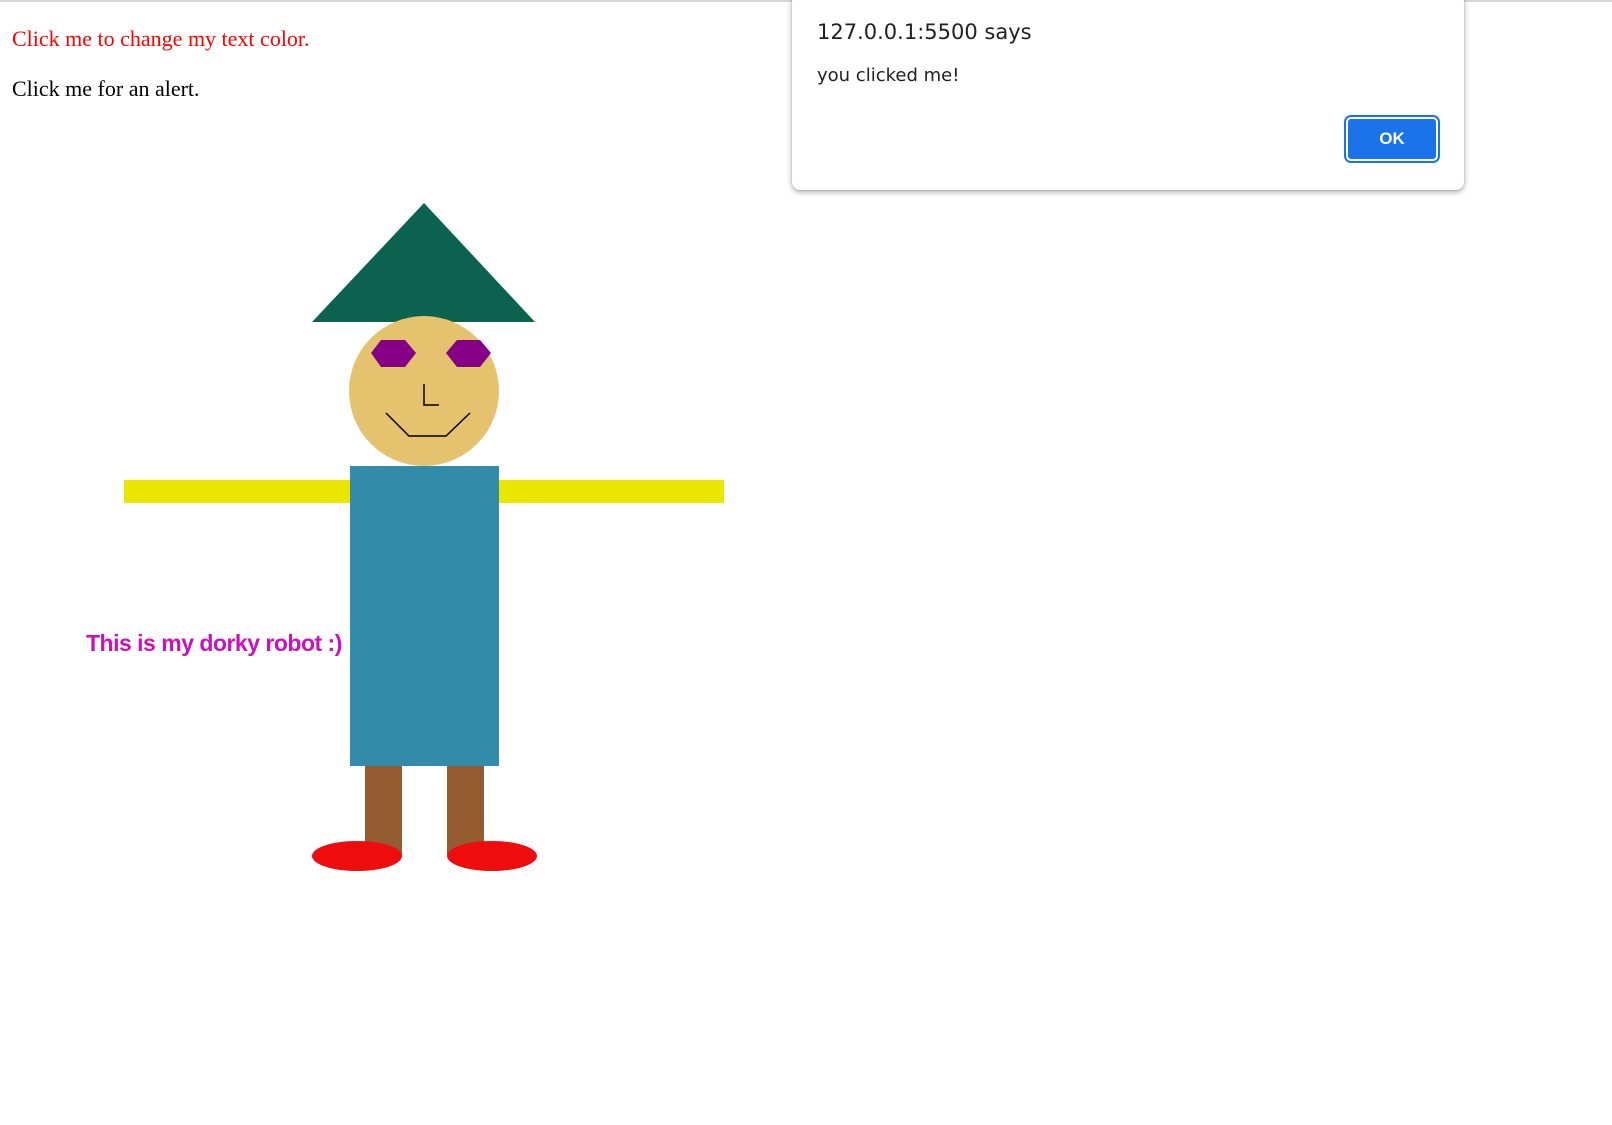 The image size is (1612, 1125). Describe the element at coordinates (214, 643) in the screenshot. I see `robot-caption: This is my dorky robot :)` at that location.